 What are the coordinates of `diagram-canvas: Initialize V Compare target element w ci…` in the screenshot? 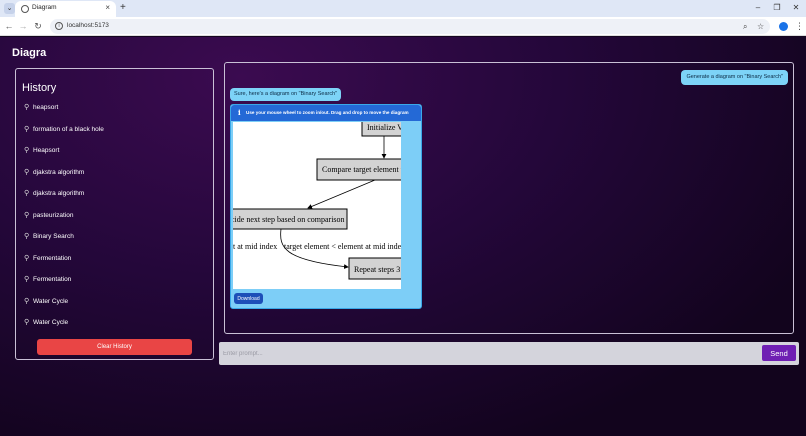 It's located at (317, 205).